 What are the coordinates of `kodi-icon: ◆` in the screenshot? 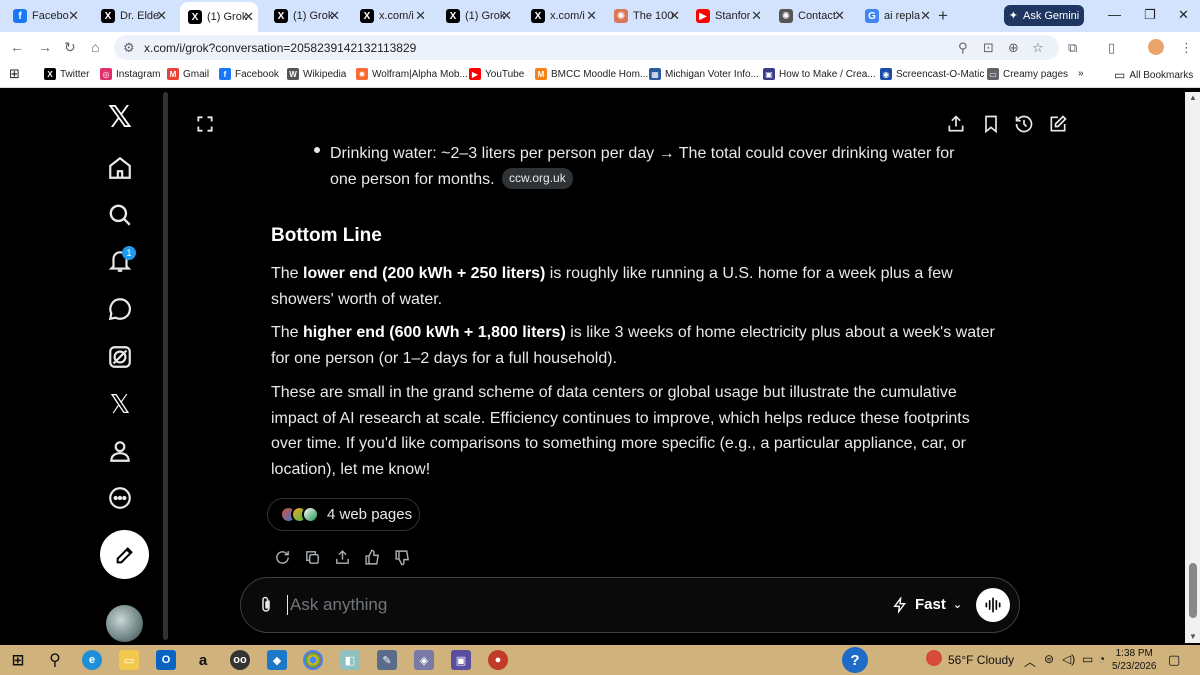 It's located at (277, 660).